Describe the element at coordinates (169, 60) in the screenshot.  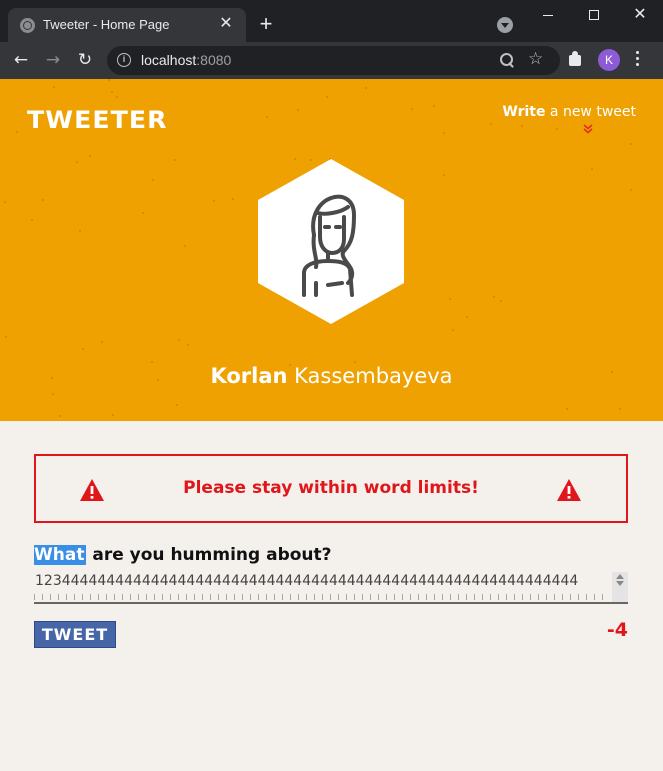
I see `url-host: localhost` at that location.